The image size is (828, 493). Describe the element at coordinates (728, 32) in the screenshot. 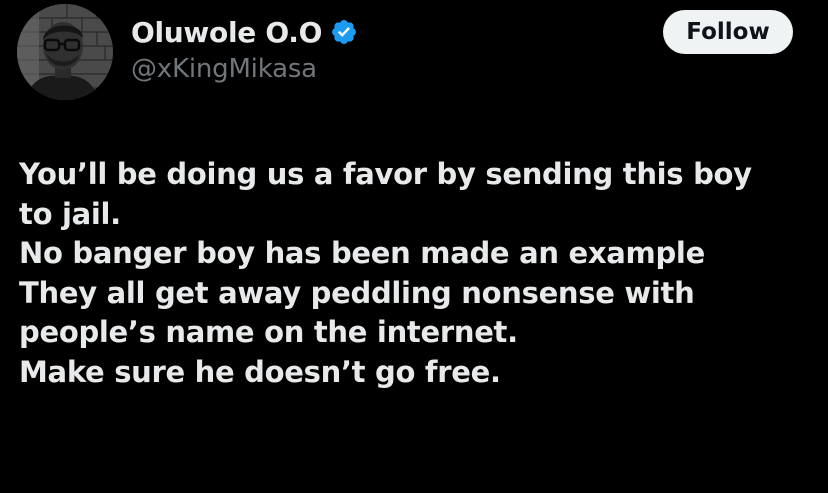

I see `follow-button: Follow` at that location.